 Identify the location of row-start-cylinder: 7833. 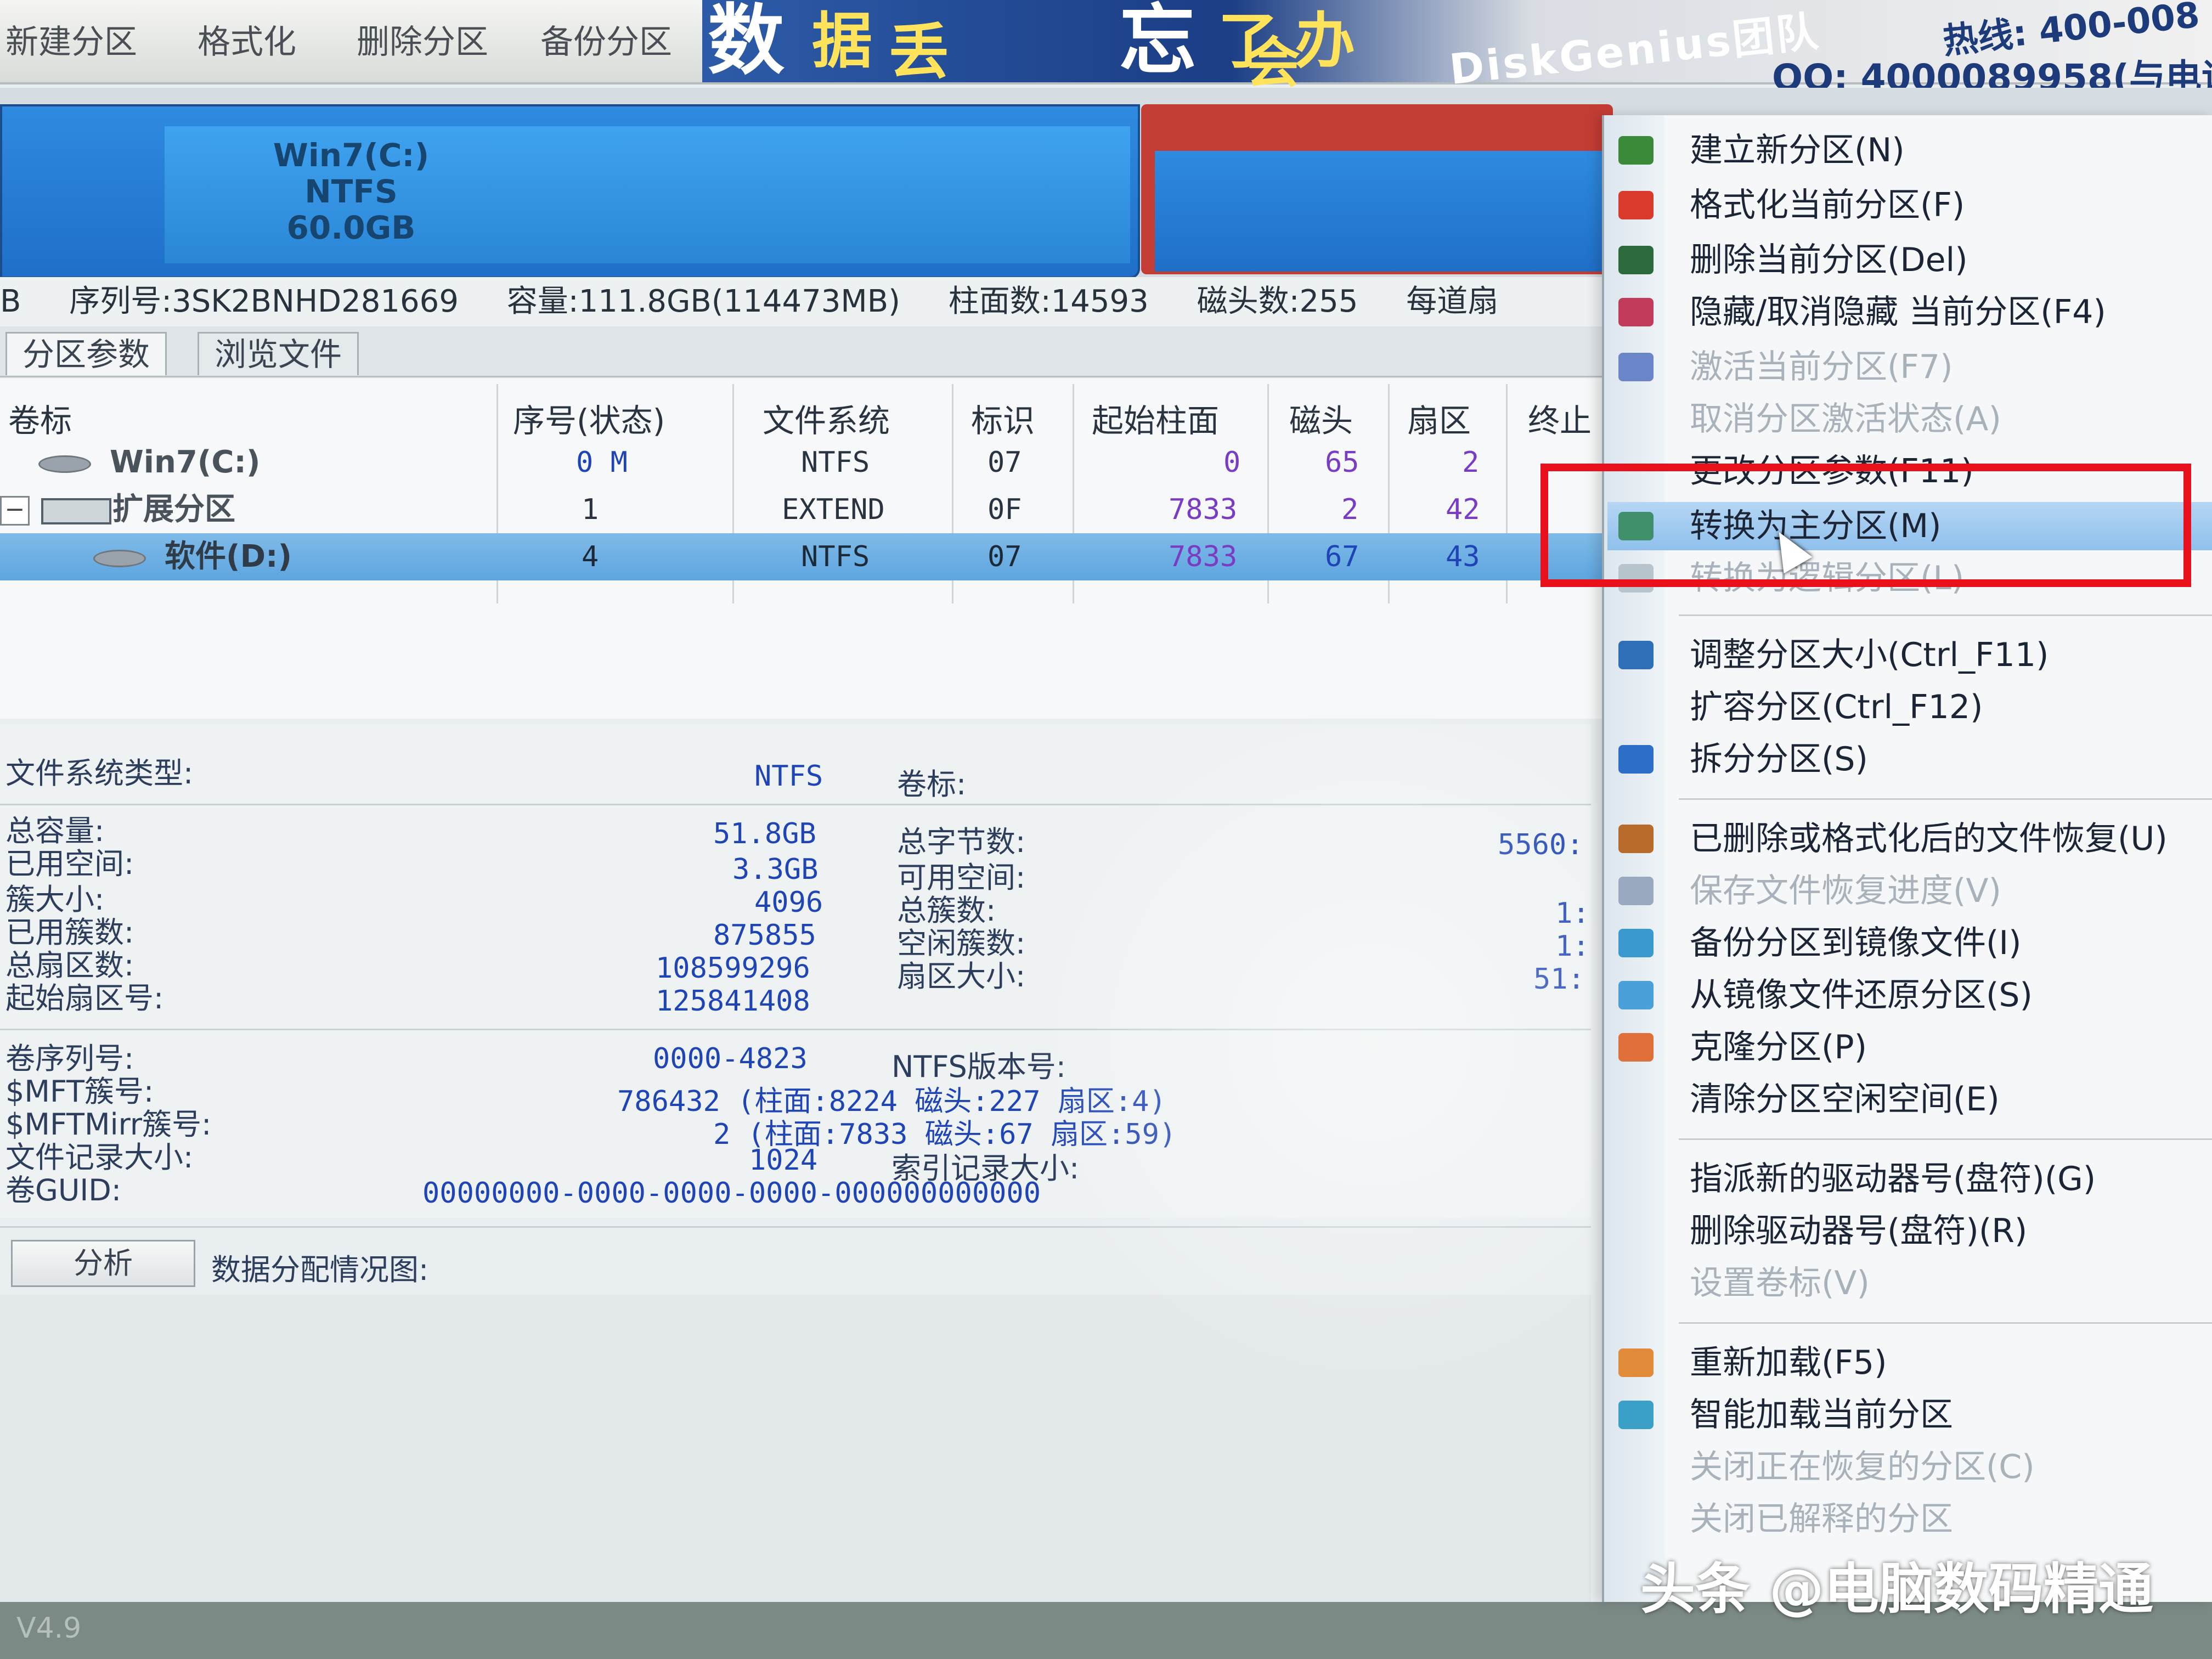
(1204, 509).